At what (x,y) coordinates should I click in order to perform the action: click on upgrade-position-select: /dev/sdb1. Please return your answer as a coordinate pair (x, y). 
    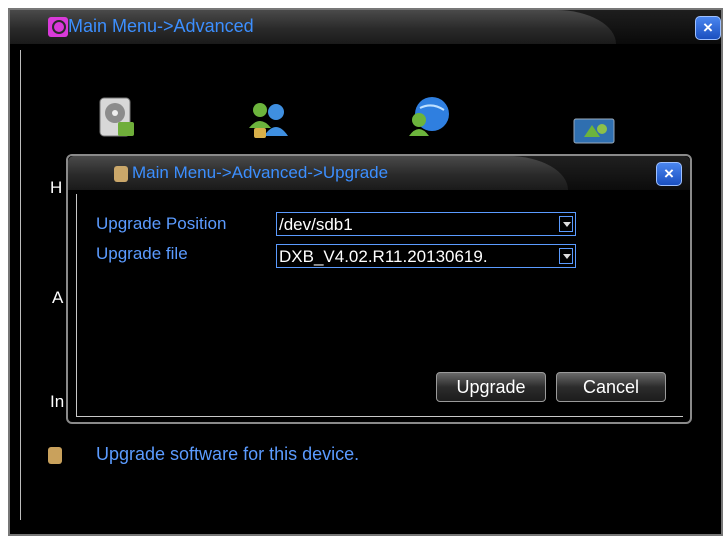
    Looking at the image, I should click on (426, 224).